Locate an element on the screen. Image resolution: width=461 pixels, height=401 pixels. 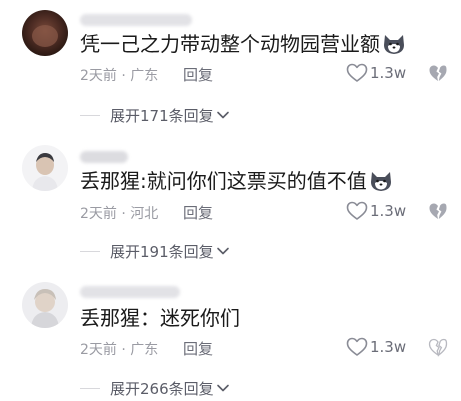
expand-replies-button: 展开191条回复 is located at coordinates (170, 251).